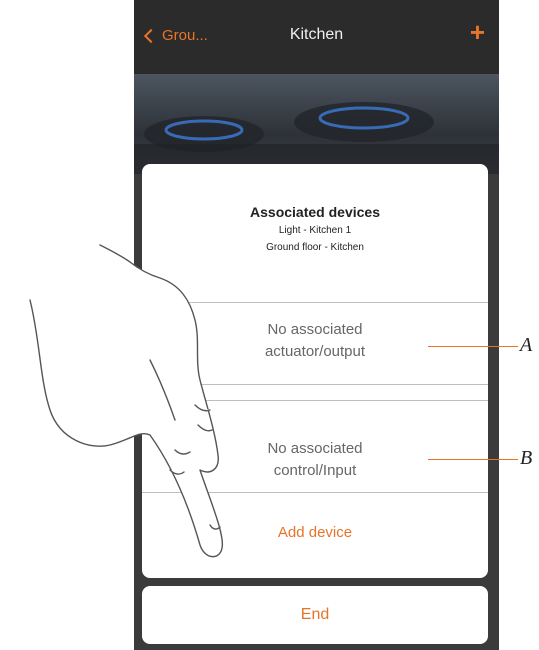 This screenshot has width=539, height=650. What do you see at coordinates (315, 212) in the screenshot?
I see `card-title: Associated devices` at bounding box center [315, 212].